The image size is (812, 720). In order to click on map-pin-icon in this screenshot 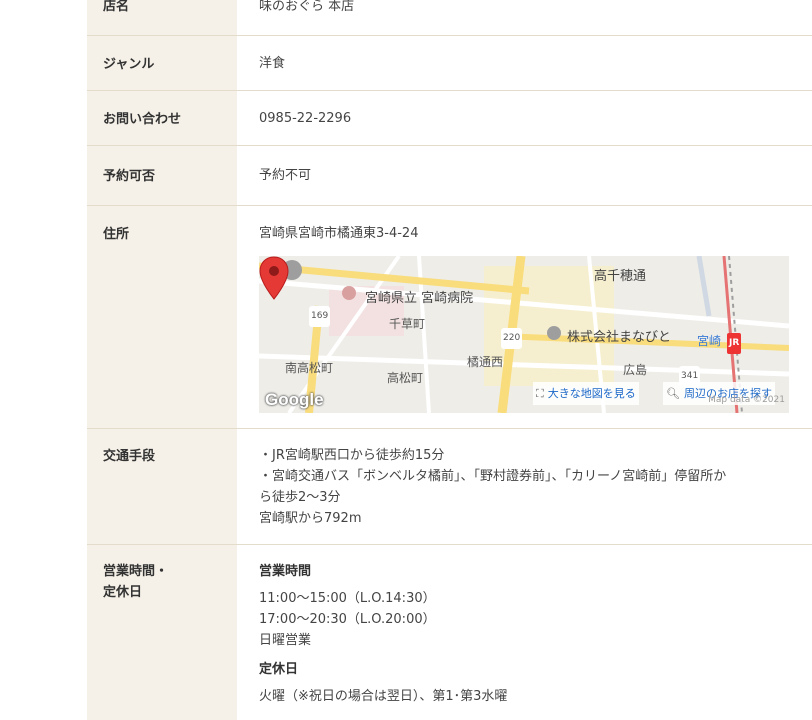, I will do `click(274, 278)`.